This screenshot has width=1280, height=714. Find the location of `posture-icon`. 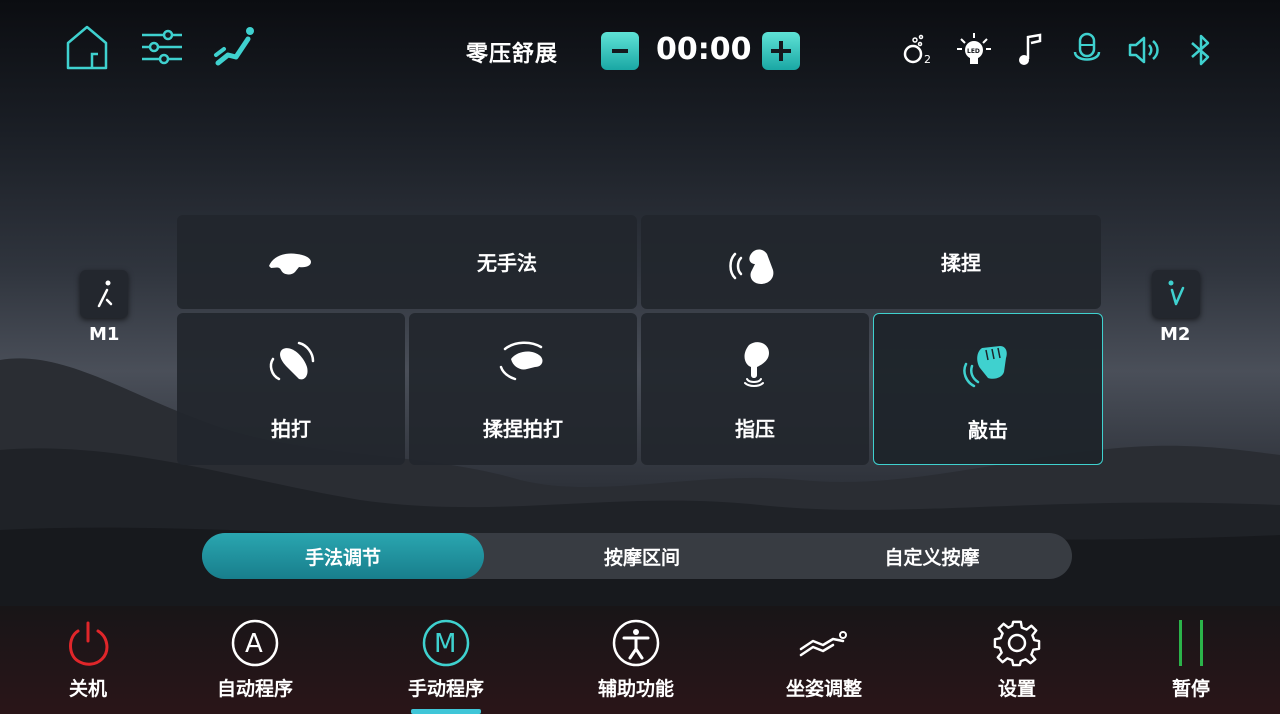

posture-icon is located at coordinates (824, 643).